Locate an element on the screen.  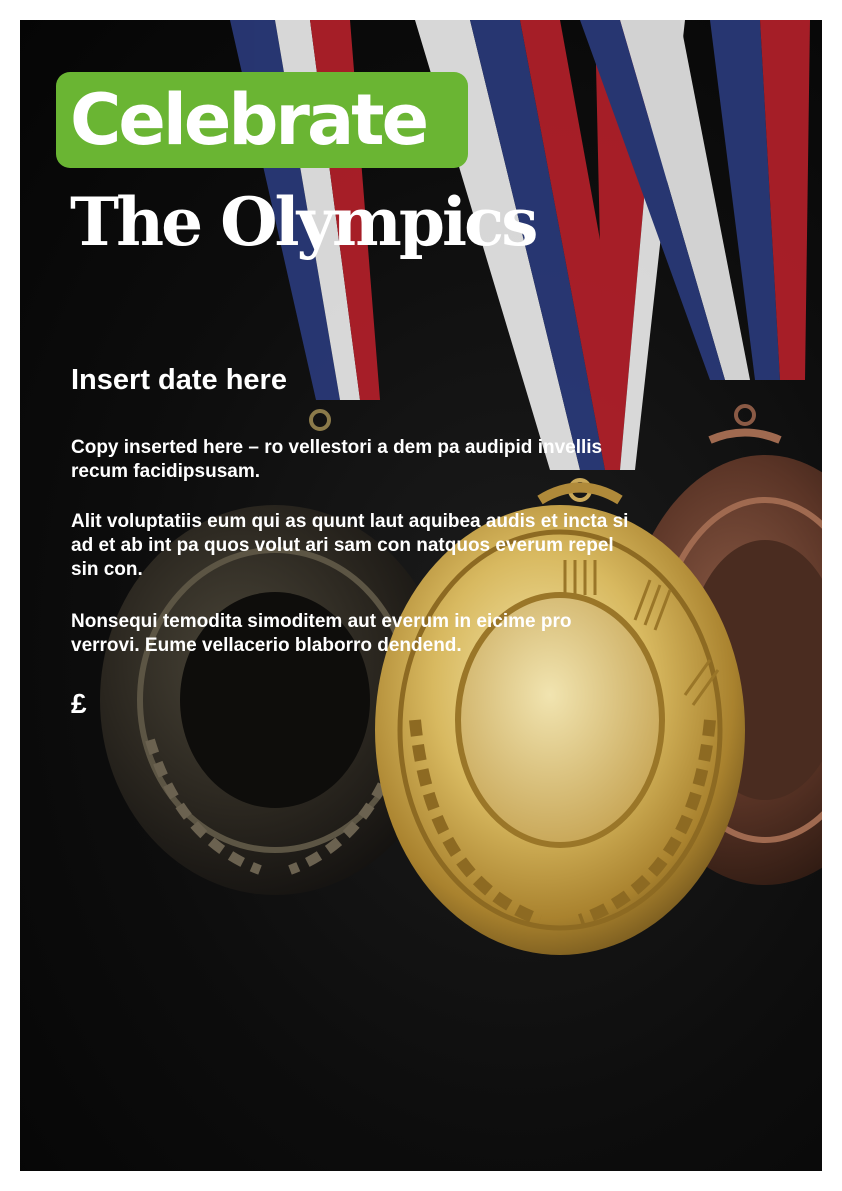
badge-text: Celebrate is located at coordinates (249, 120).